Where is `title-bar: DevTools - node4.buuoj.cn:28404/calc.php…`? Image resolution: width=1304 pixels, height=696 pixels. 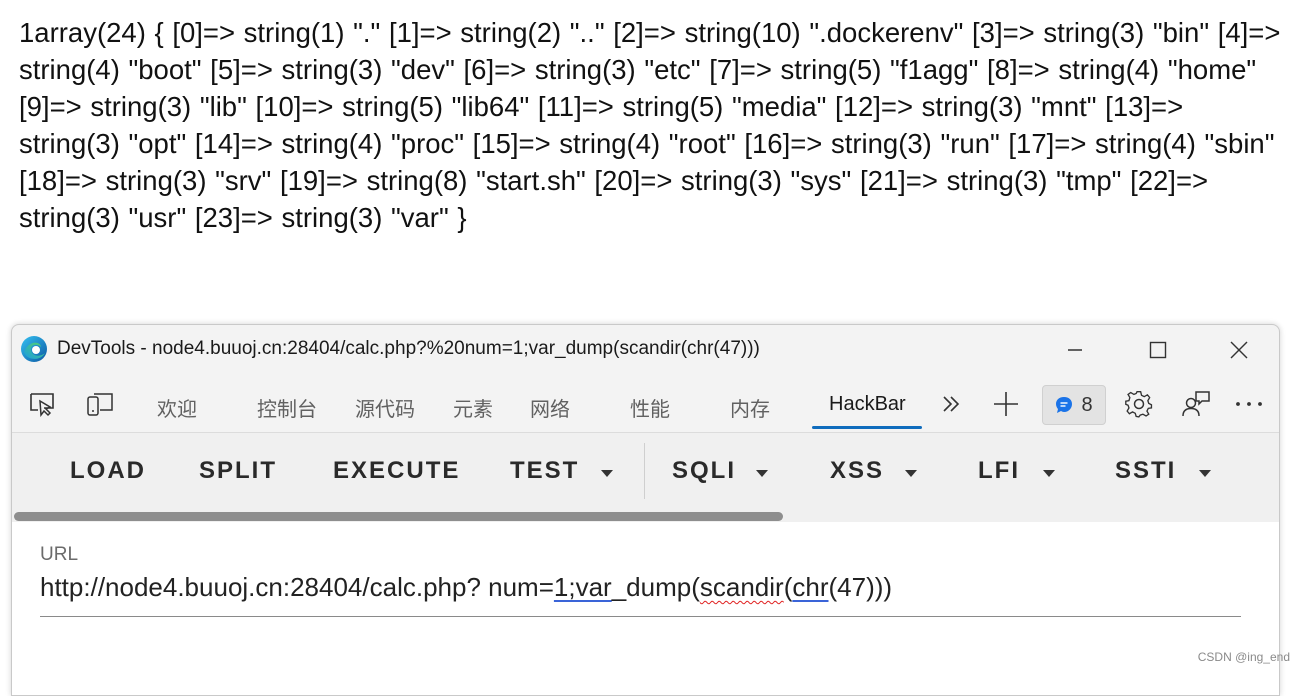 title-bar: DevTools - node4.buuoj.cn:28404/calc.php… is located at coordinates (645, 350).